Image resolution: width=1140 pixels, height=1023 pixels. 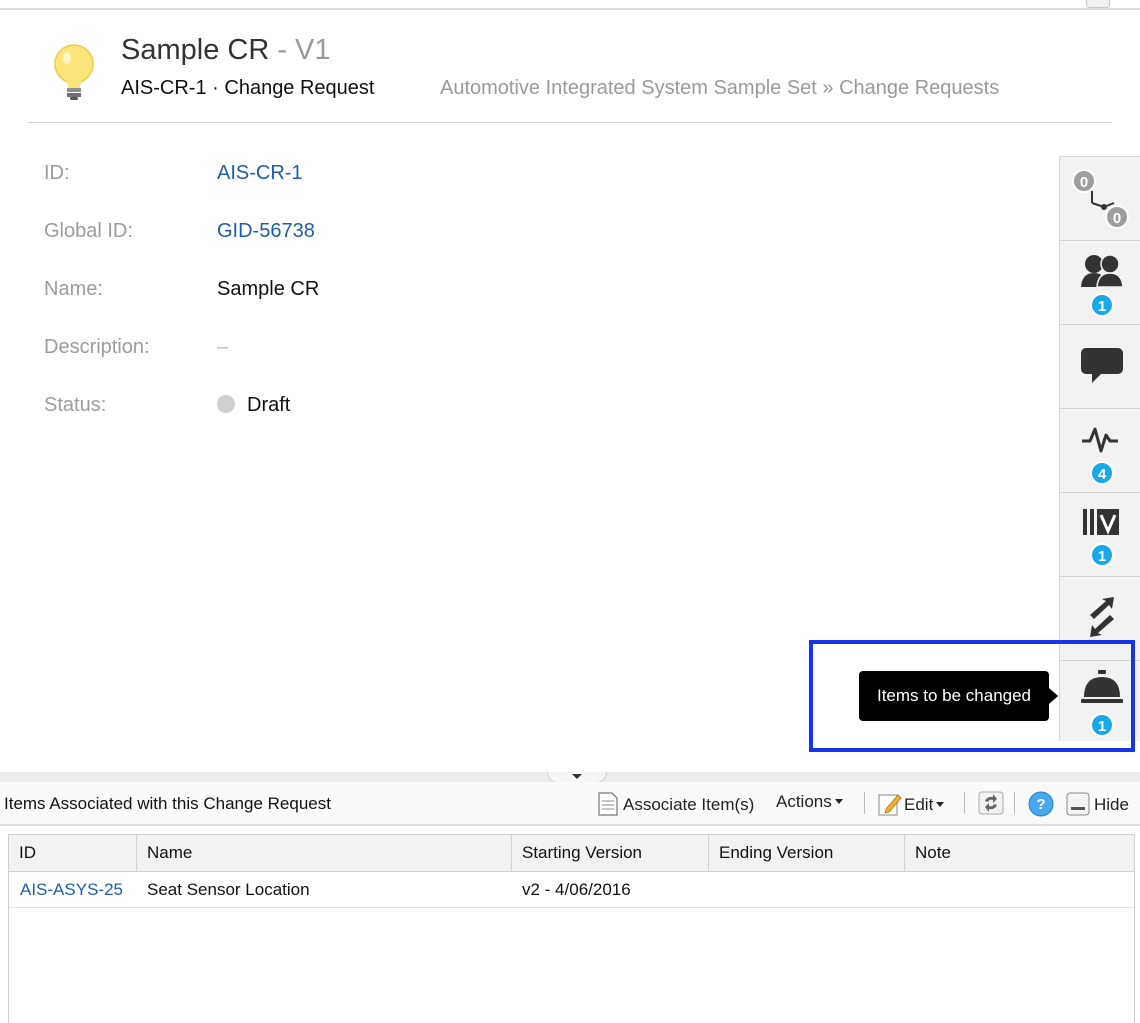 What do you see at coordinates (1078, 804) in the screenshot?
I see `minimize-icon` at bounding box center [1078, 804].